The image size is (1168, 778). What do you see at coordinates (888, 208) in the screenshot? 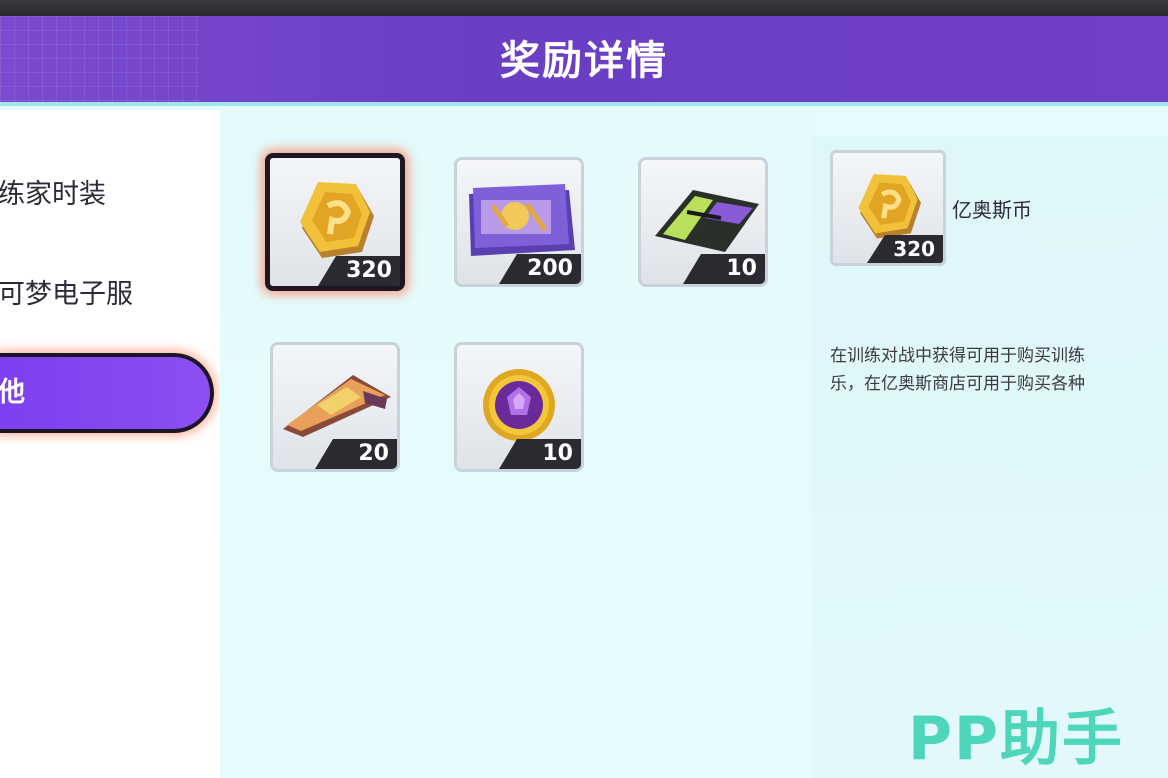
I see `detail-item-image: 320` at bounding box center [888, 208].